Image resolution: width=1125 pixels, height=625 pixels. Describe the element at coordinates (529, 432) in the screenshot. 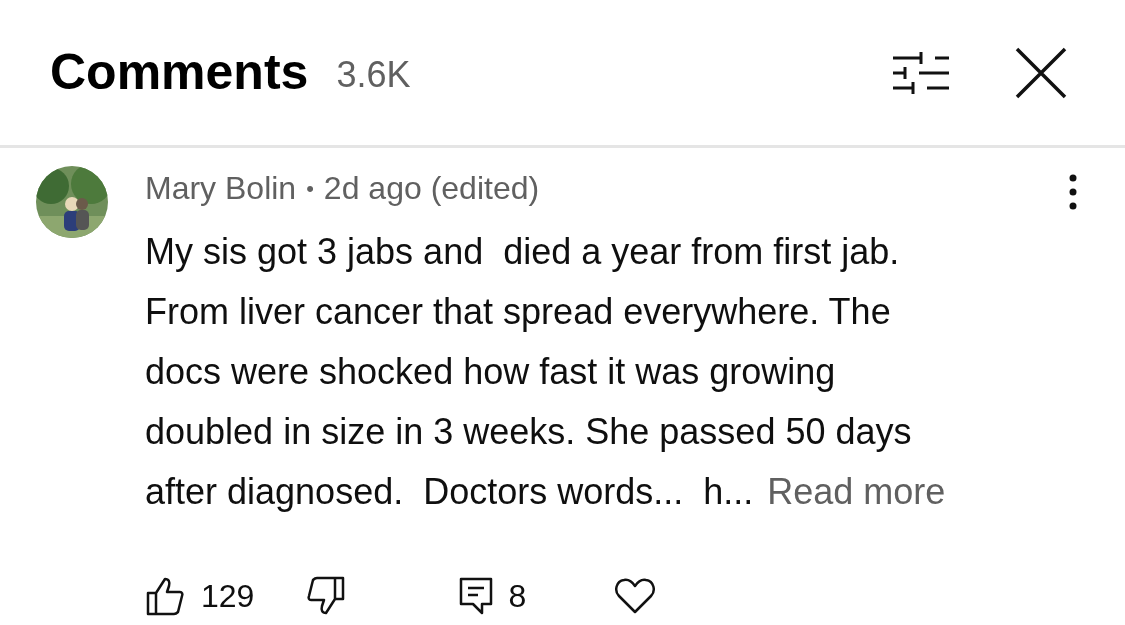

I see `comment-text: doubled in size in 3 weeks. She passed 50 days` at that location.